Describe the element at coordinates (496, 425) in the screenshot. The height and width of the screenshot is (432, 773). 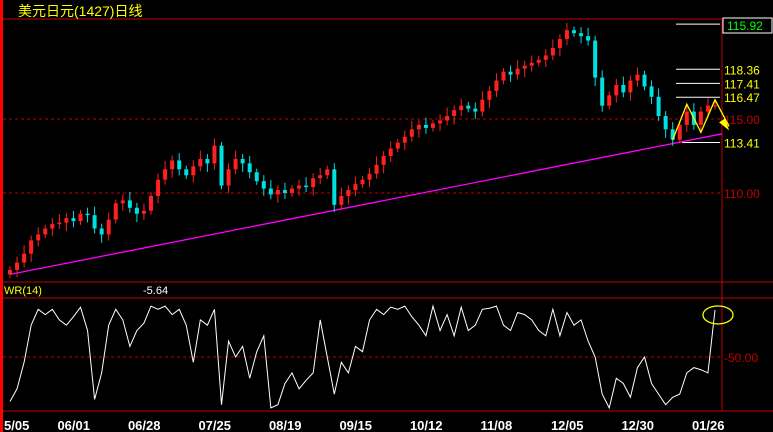
I see `date-tick-label: 11/08` at that location.